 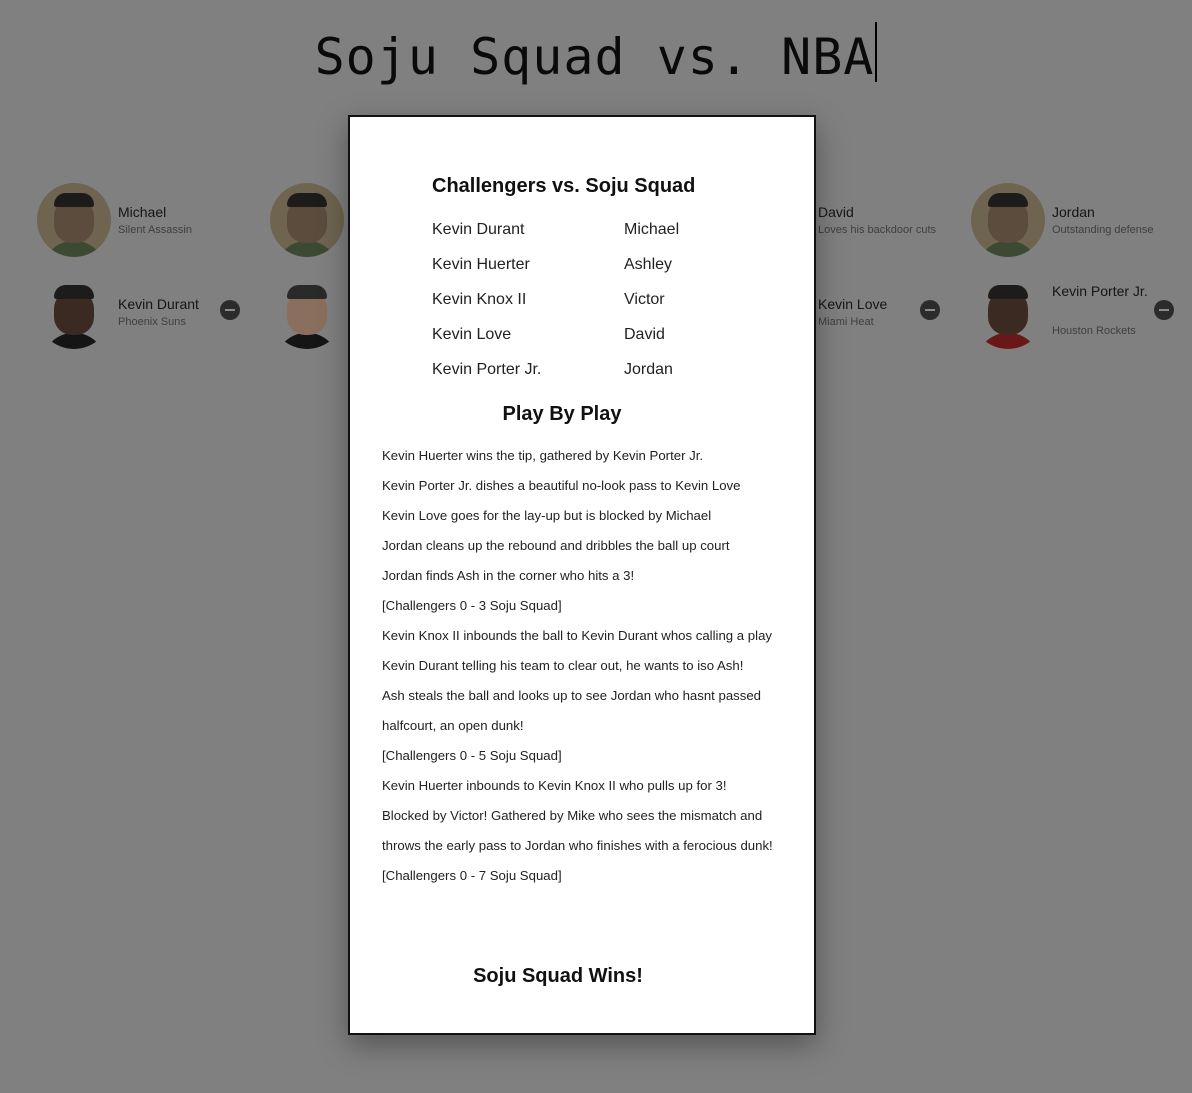 What do you see at coordinates (472, 755) in the screenshot?
I see `score-line: [Challengers 0 - 5 Soju Squad]` at bounding box center [472, 755].